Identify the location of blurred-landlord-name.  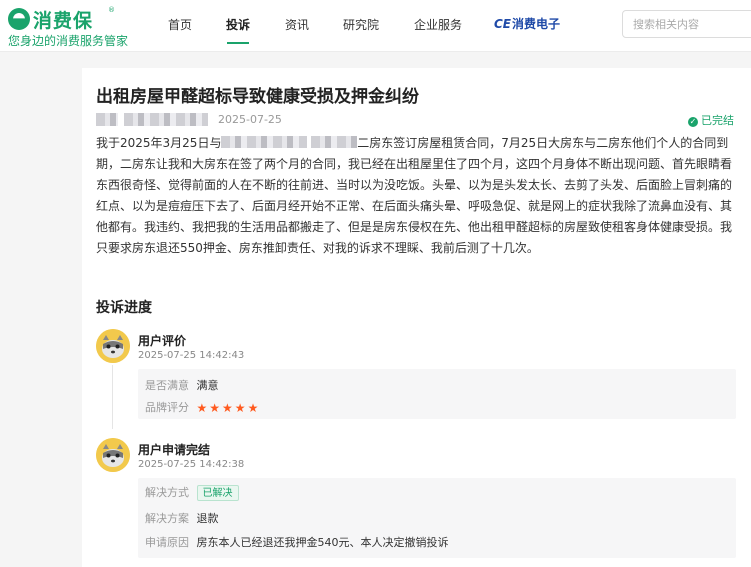
(264, 142).